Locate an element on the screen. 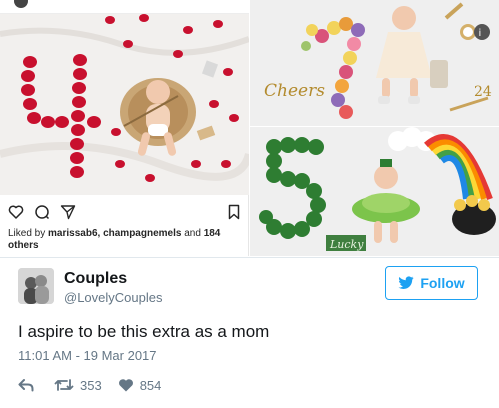 This screenshot has height=408, width=499. reply-arrow-icon is located at coordinates (26, 385).